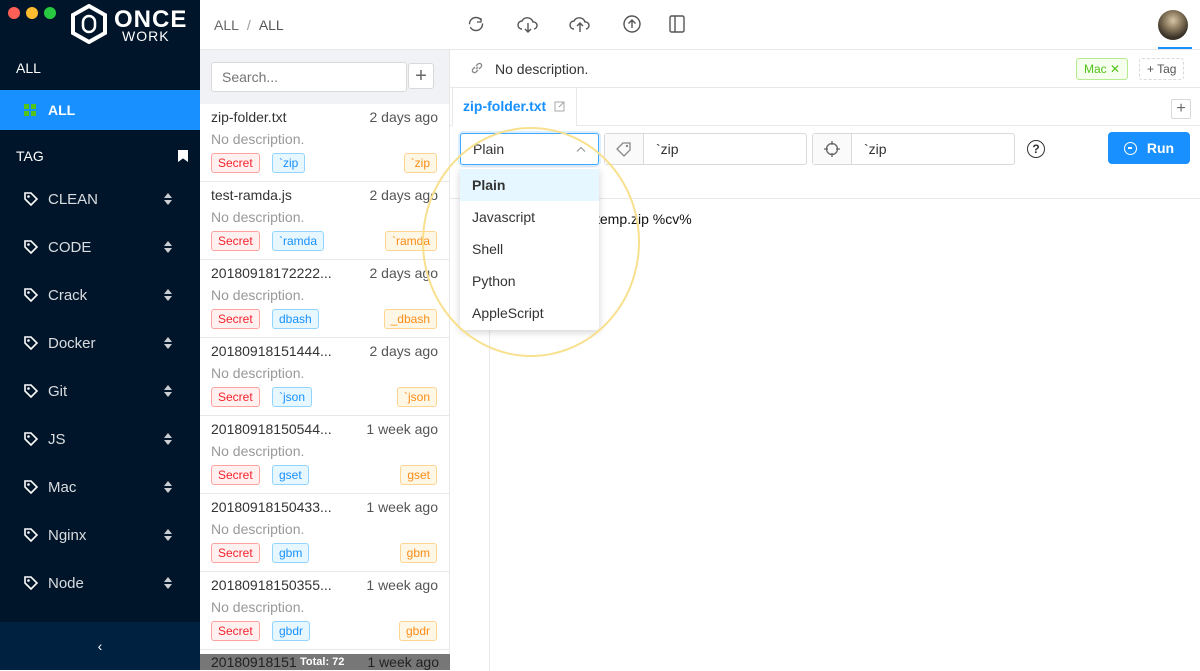  Describe the element at coordinates (476, 24) in the screenshot. I see `sync-icon` at that location.